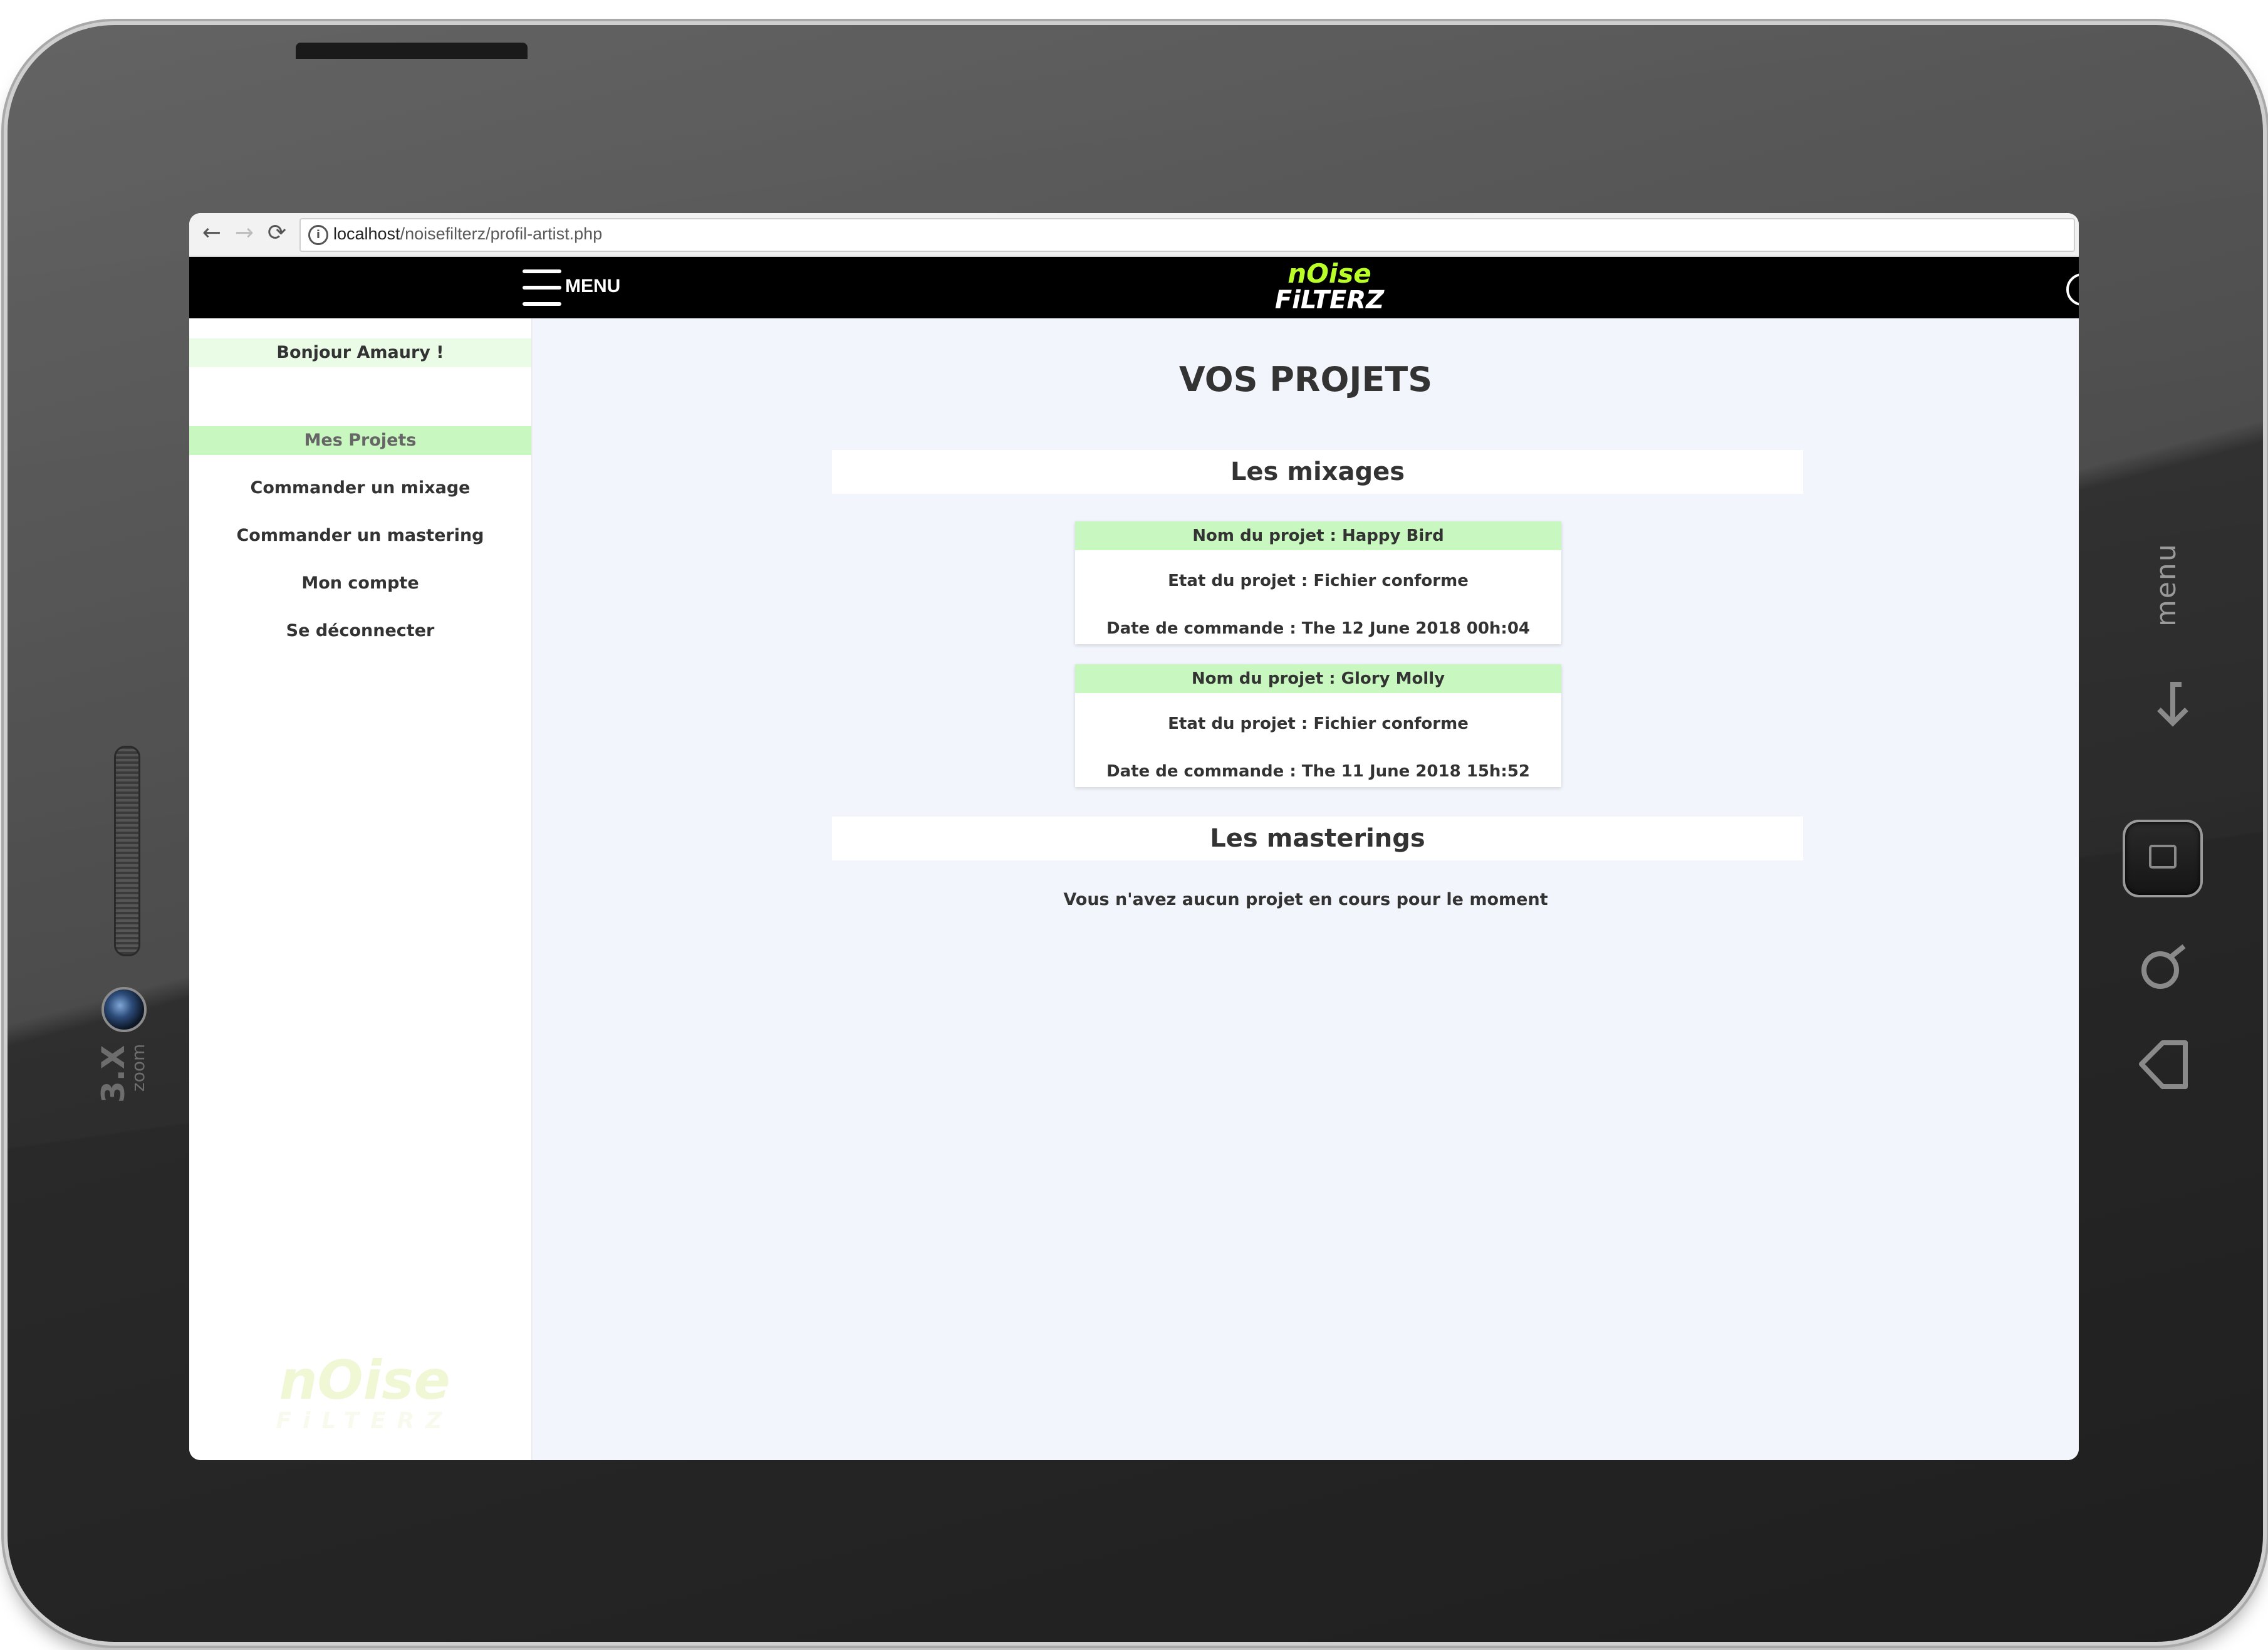 This screenshot has width=2268, height=1650. I want to click on hardware-menu-label: menu, so click(2191, 585).